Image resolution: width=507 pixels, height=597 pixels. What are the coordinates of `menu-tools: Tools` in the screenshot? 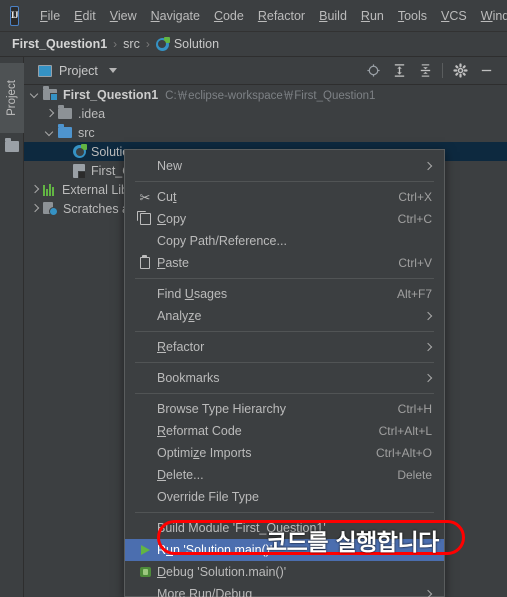 It's located at (412, 16).